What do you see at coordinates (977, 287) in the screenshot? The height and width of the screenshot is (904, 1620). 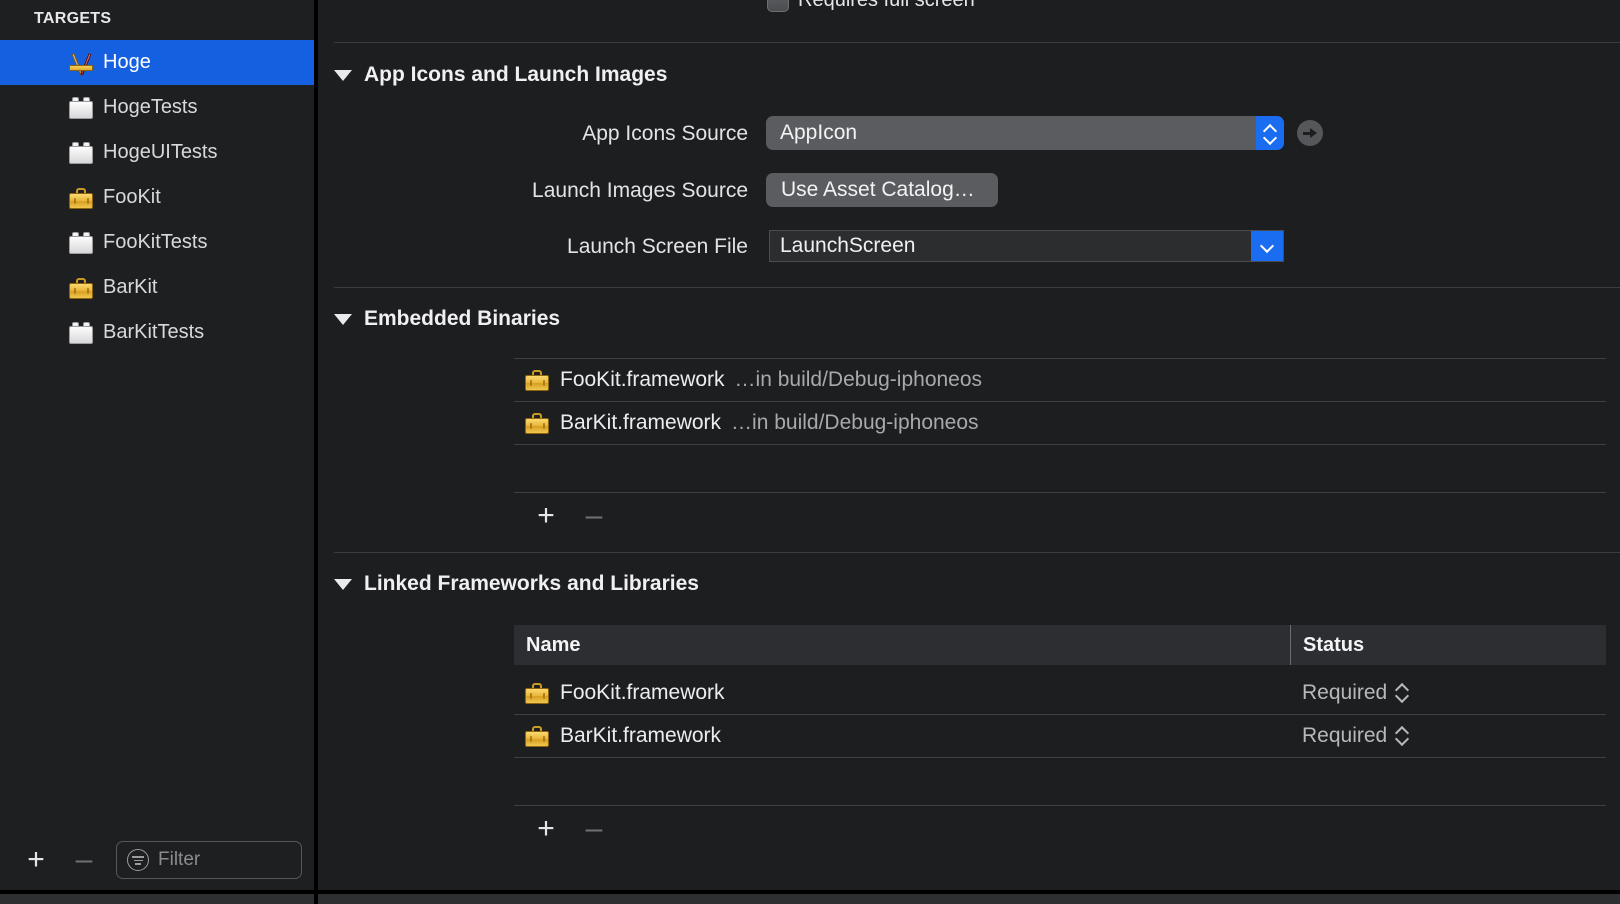 I see `section-divider-embedded-binaries` at bounding box center [977, 287].